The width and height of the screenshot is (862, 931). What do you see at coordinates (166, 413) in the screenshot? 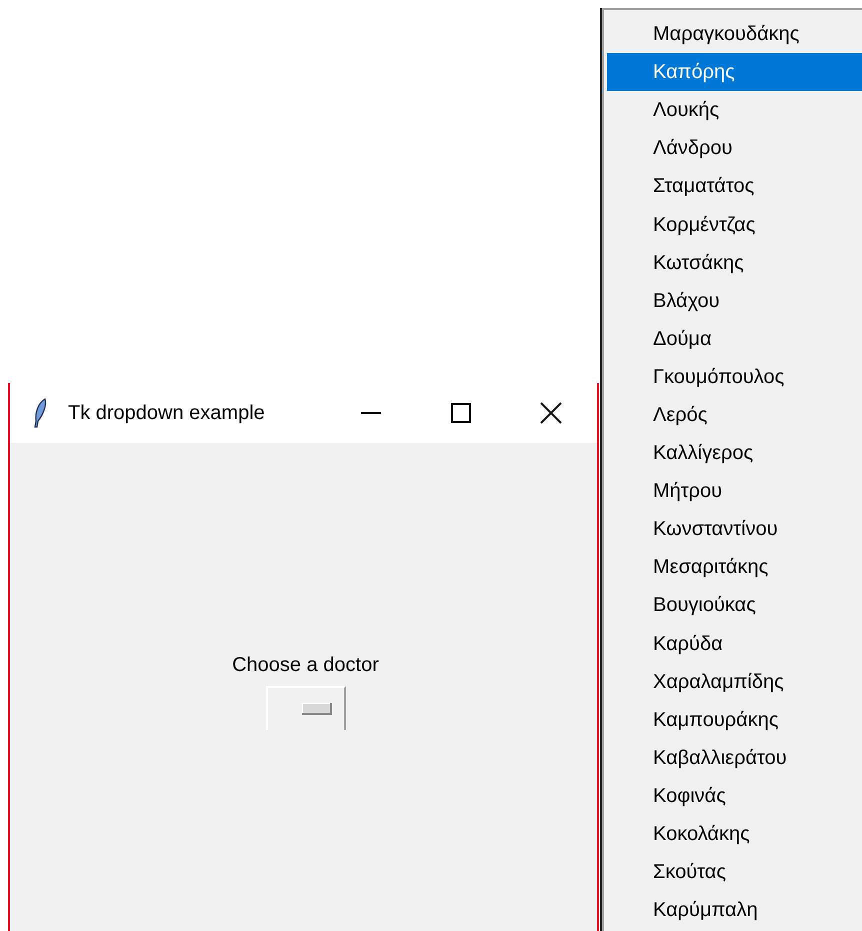
I see `window-title: Tk dropdown example` at bounding box center [166, 413].